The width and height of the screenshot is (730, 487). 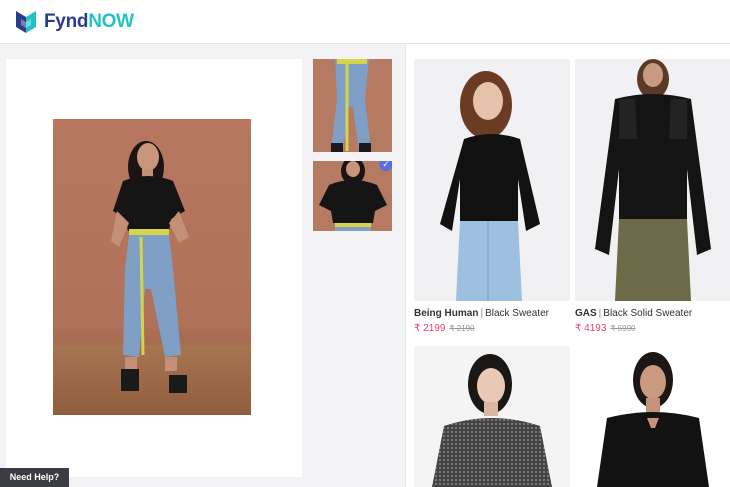 I want to click on selected-check-icon: ✓, so click(x=385, y=166).